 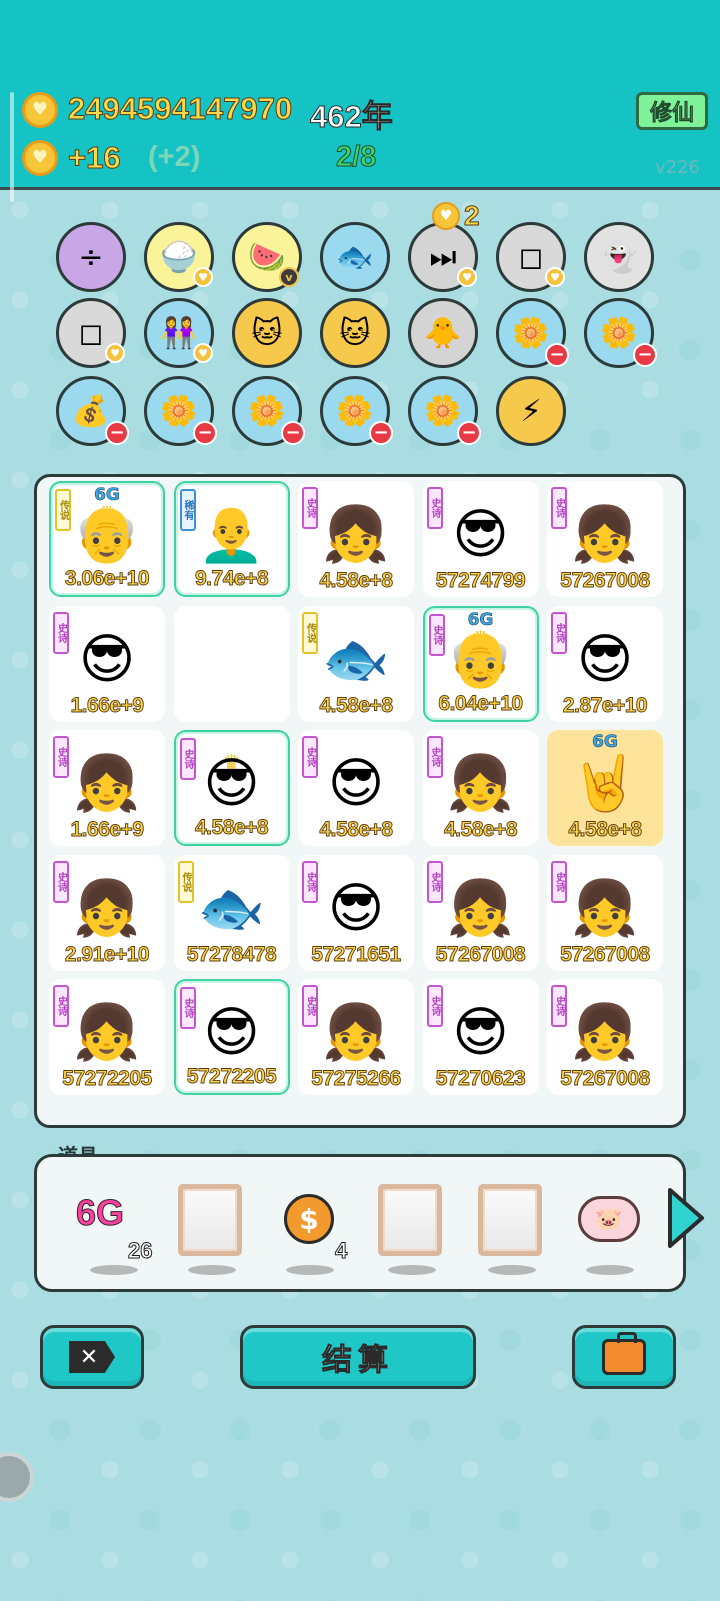 What do you see at coordinates (480, 663) in the screenshot?
I see `board-cell: 史诗 6G ♛ 👴 6.04e+10` at bounding box center [480, 663].